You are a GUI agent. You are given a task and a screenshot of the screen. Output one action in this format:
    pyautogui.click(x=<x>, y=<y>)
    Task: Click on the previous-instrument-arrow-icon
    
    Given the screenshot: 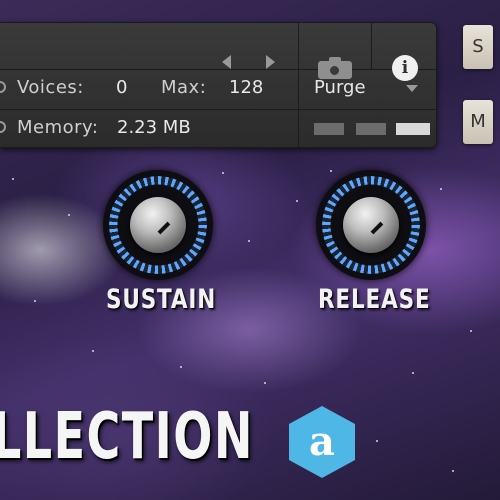 What is the action you would take?
    pyautogui.click(x=226, y=62)
    